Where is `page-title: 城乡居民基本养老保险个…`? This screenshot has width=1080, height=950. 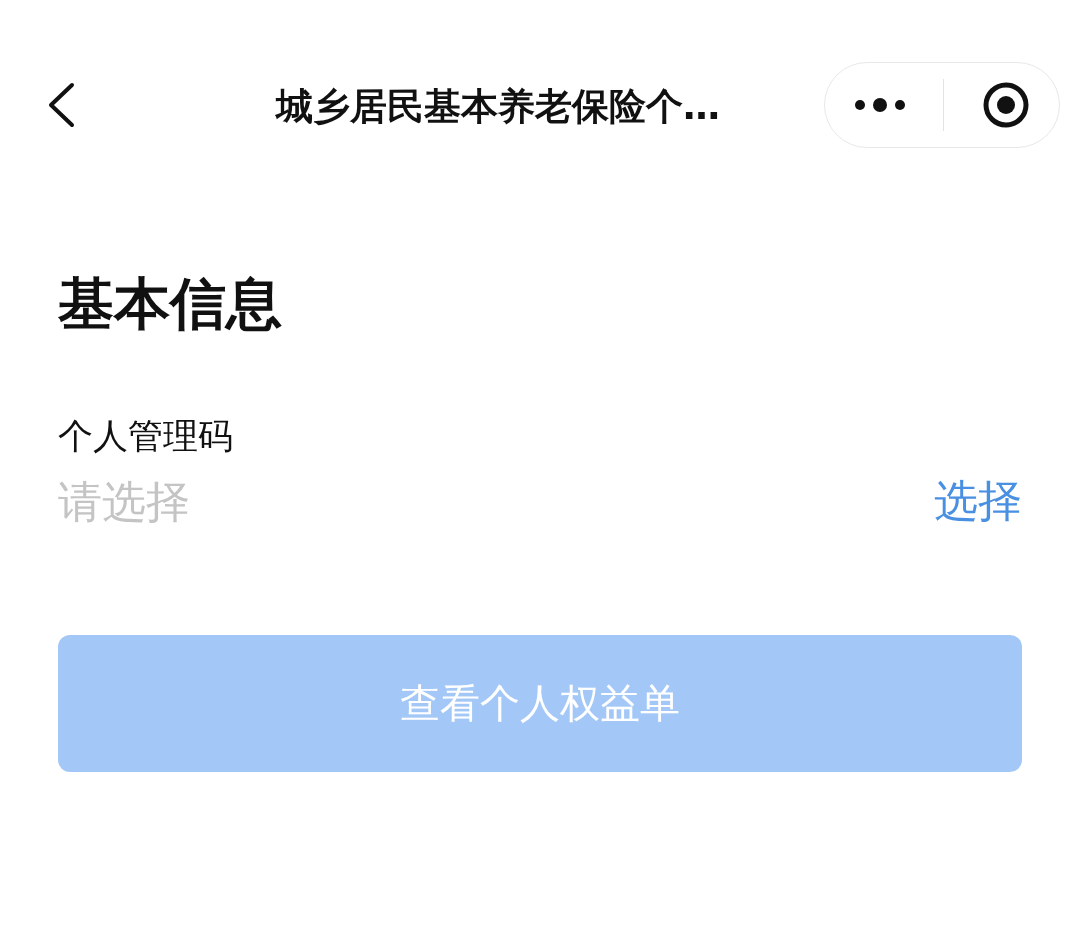 page-title: 城乡居民基本养老保险个… is located at coordinates (497, 107).